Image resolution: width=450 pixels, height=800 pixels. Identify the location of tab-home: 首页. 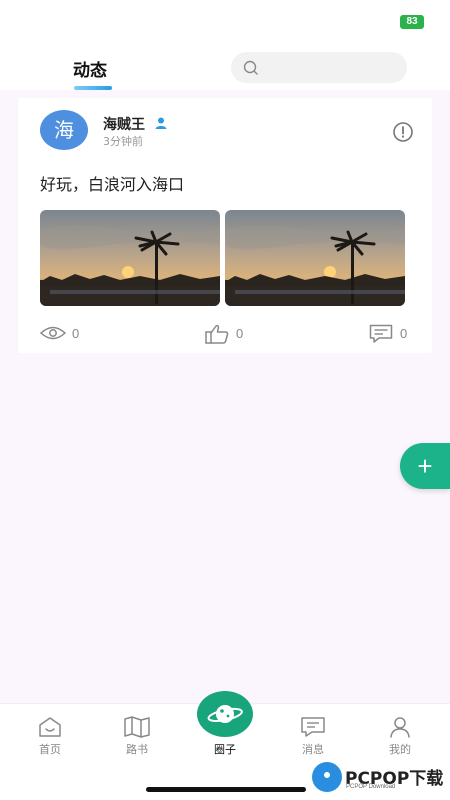
(50, 736).